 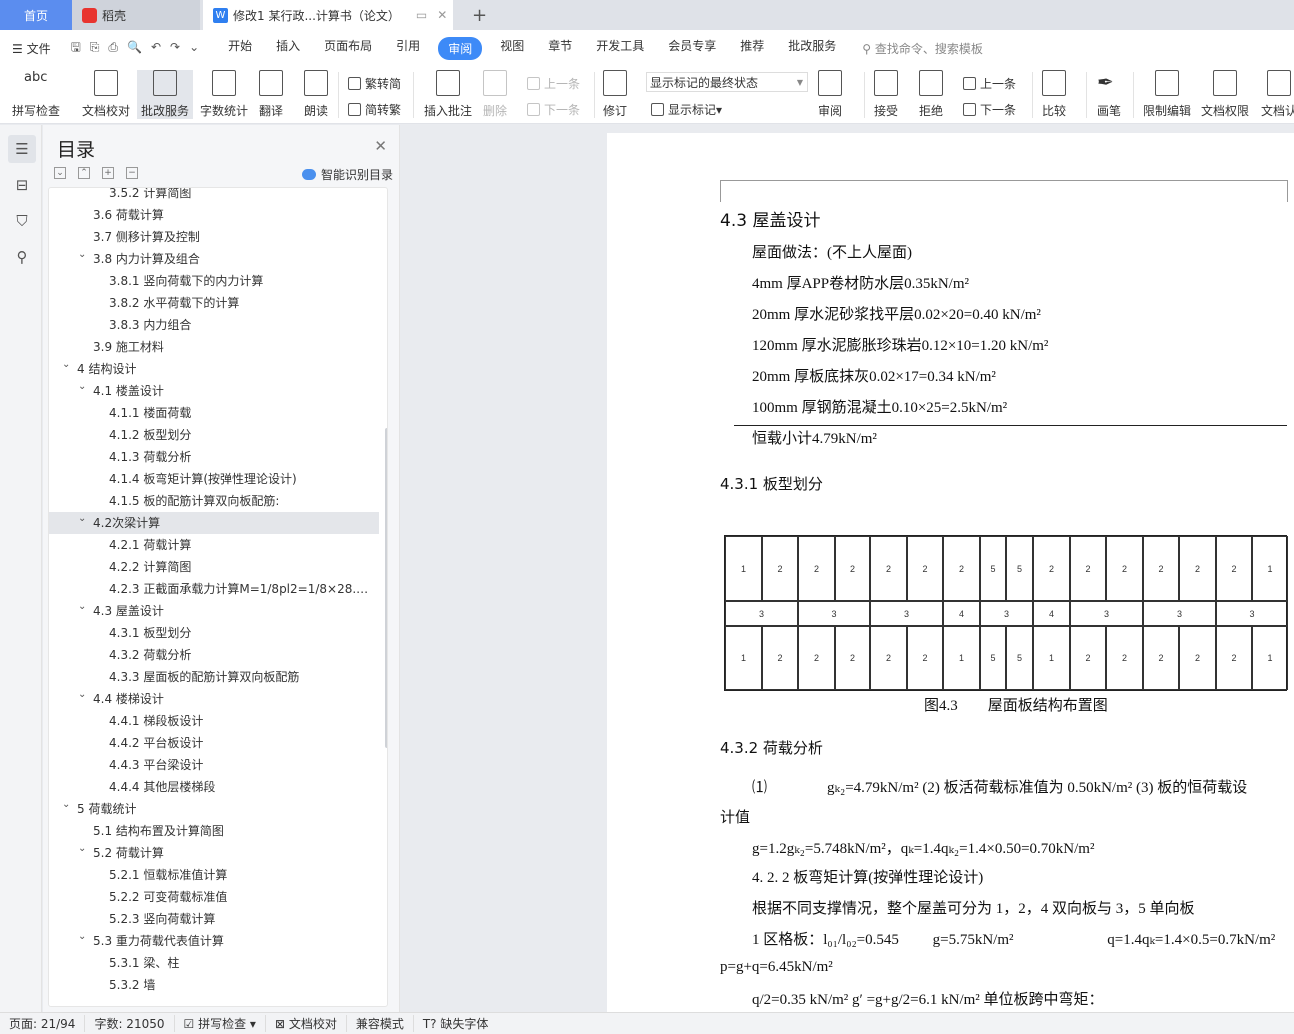 I want to click on insert-comment-button: 插入批注, so click(x=448, y=94).